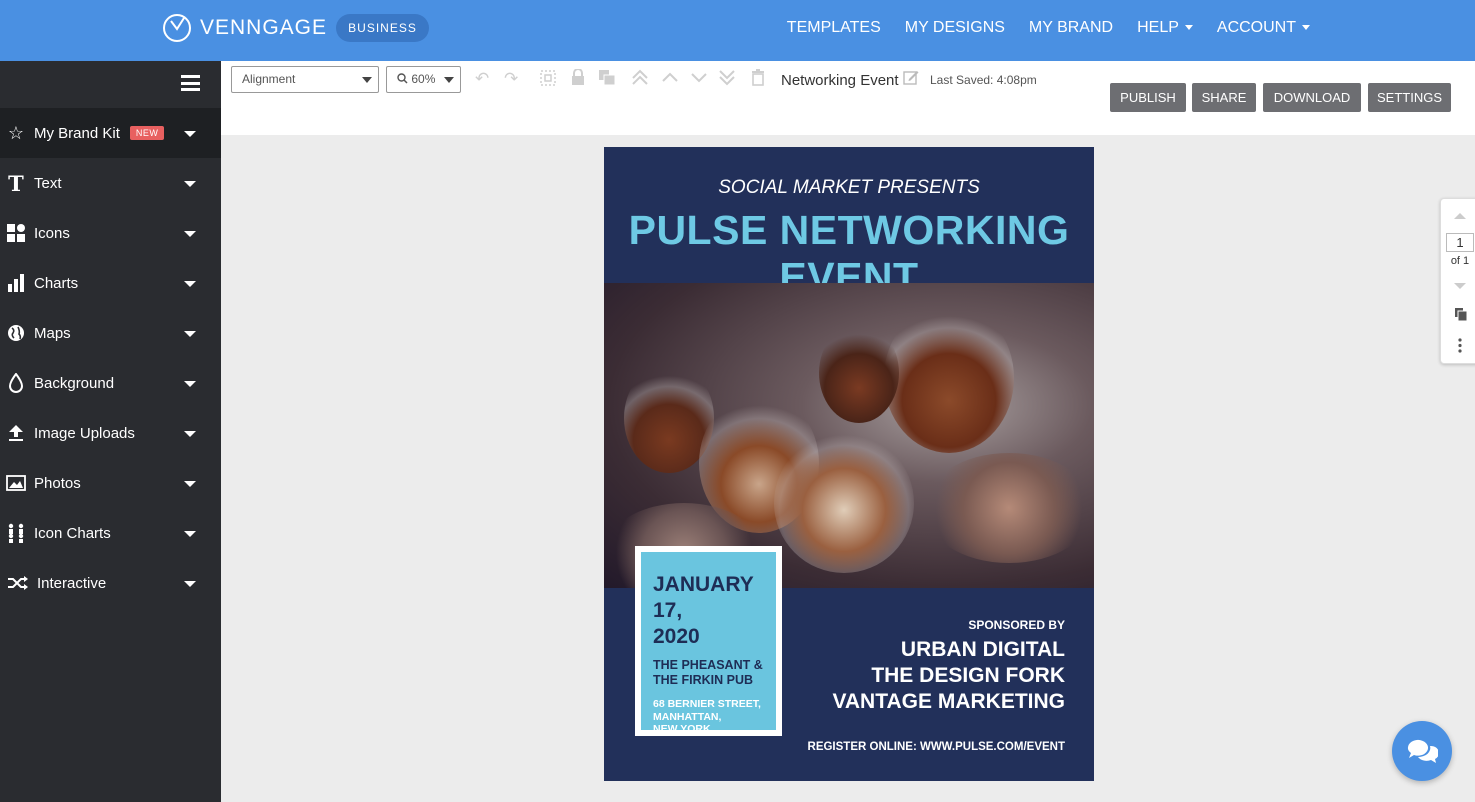  I want to click on sidebar-item-icons: Icons, so click(110, 233).